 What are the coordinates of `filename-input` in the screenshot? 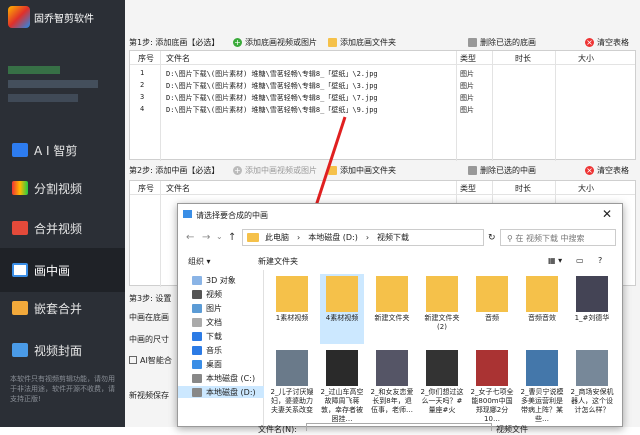 It's located at (399, 427).